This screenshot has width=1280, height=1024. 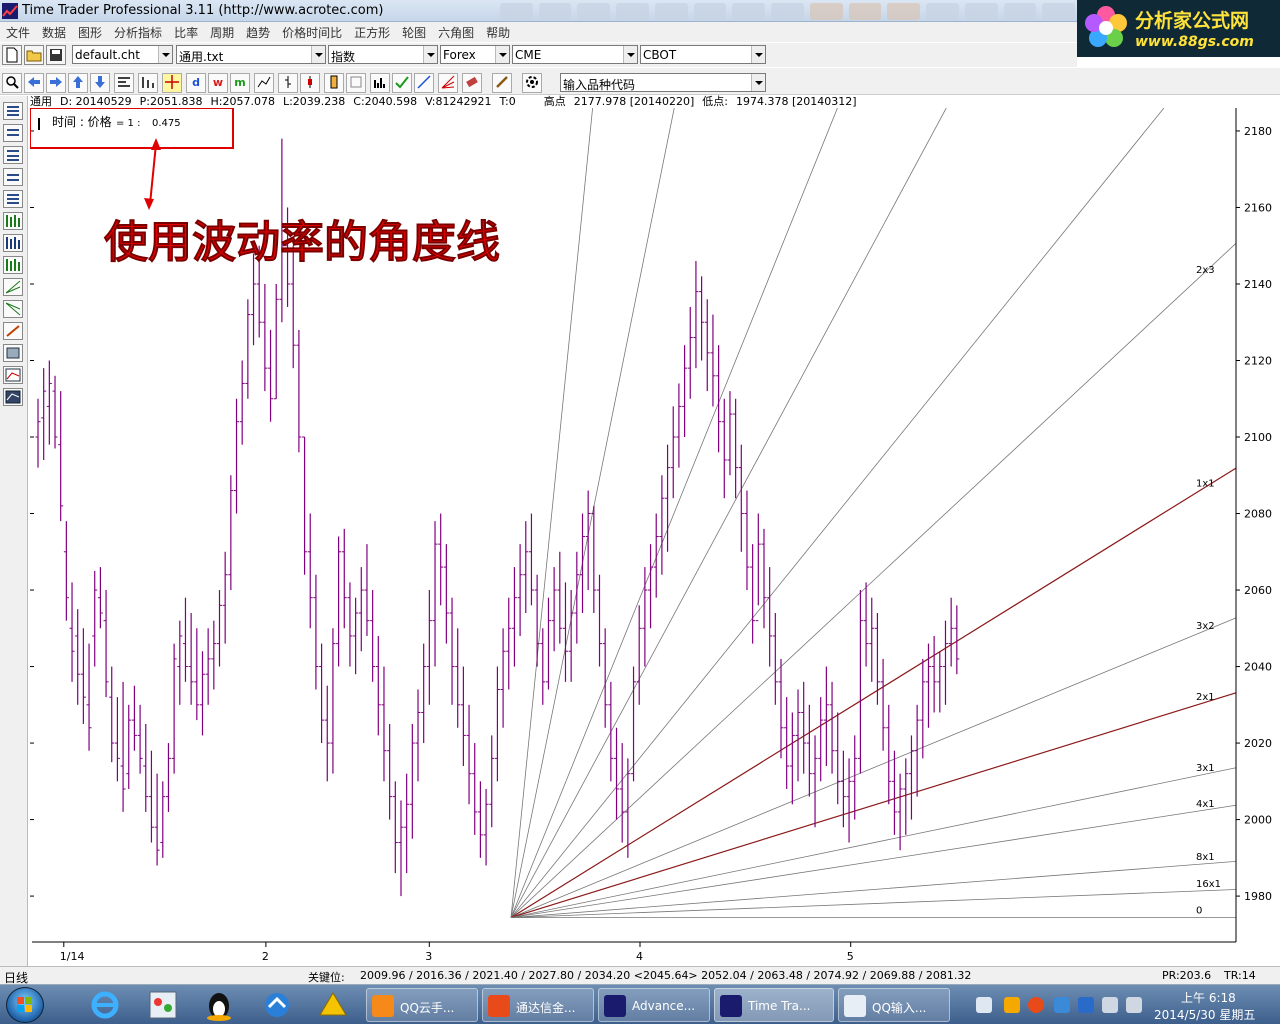 I want to click on exchange2-select: CBOT, so click(x=703, y=54).